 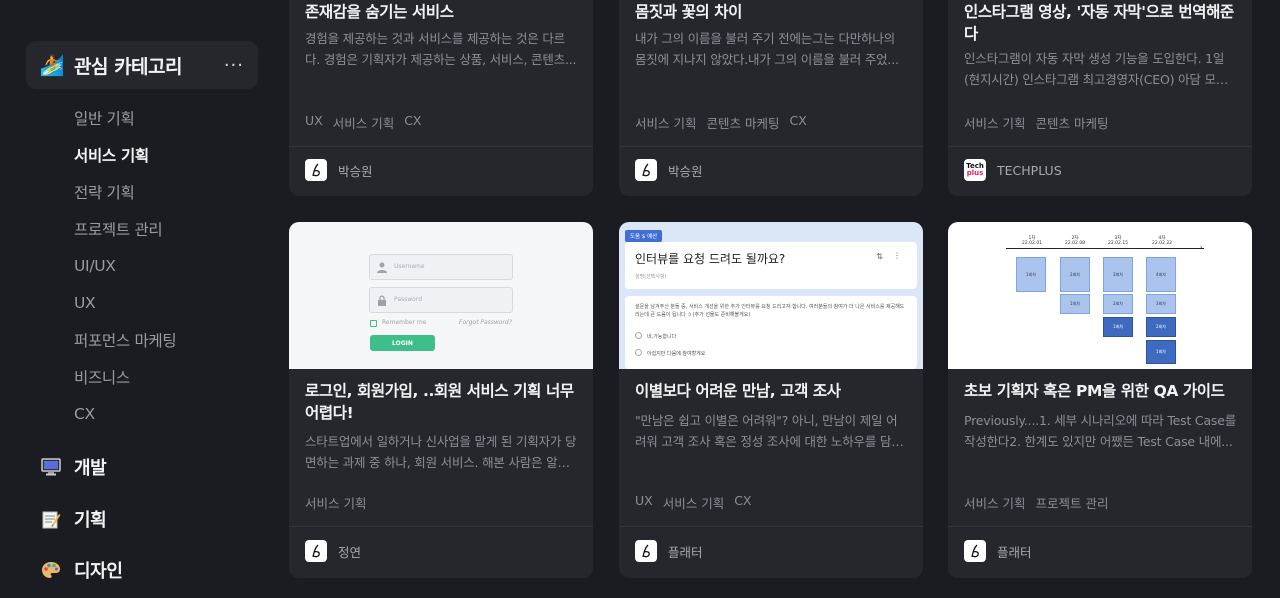 What do you see at coordinates (662, 337) in the screenshot?
I see `thumb-survey-opt1: 네,가능합니다` at bounding box center [662, 337].